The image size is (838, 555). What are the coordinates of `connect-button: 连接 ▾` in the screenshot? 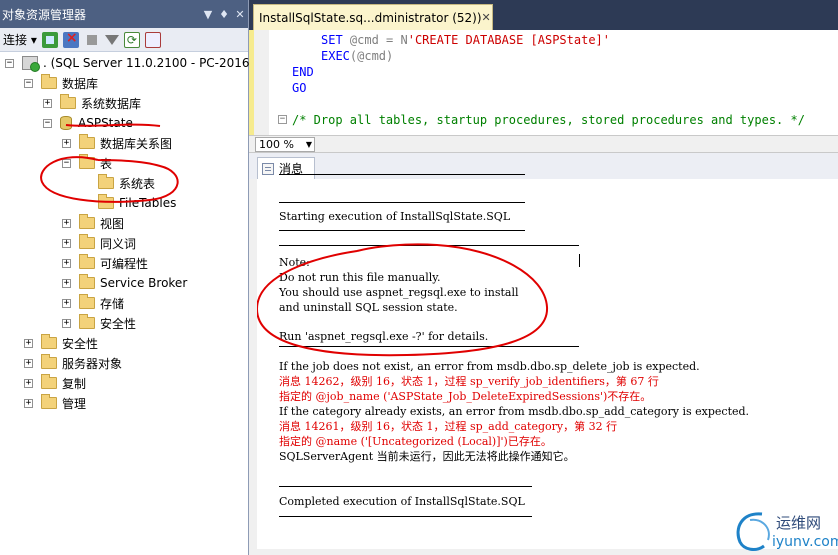 It's located at (20, 39).